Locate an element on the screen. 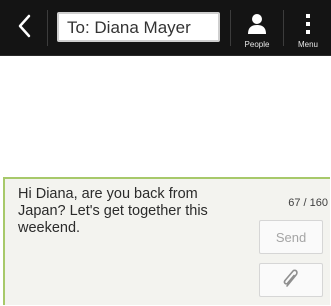 This screenshot has width=331, height=306. vertical-dots-icon is located at coordinates (308, 24).